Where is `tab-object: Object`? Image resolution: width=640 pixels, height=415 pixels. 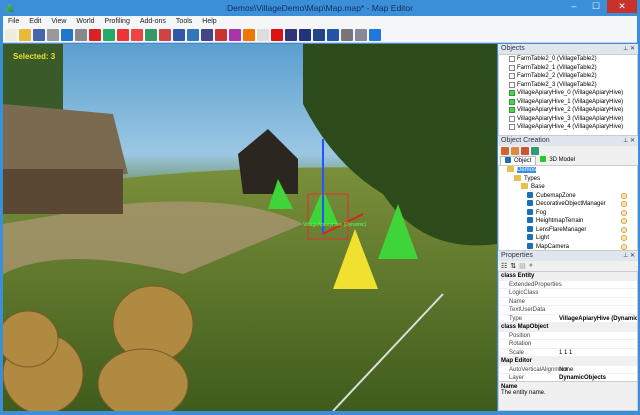
tab-object: Object is located at coordinates (518, 160).